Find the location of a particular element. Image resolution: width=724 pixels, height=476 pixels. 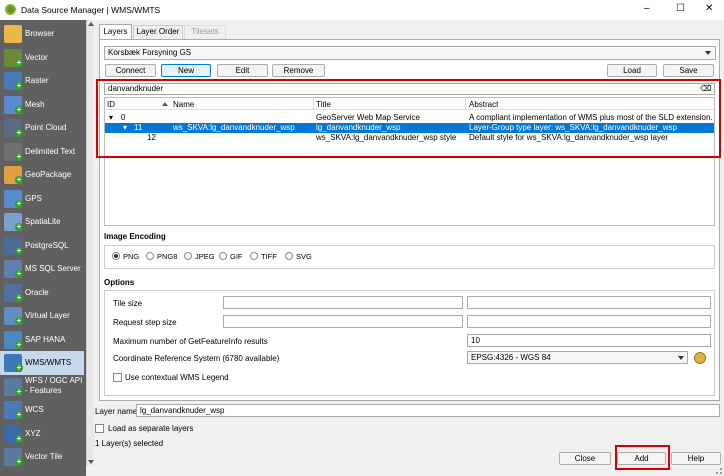

sidebar-item-point-cloud: + Point Cloud is located at coordinates (42, 128).